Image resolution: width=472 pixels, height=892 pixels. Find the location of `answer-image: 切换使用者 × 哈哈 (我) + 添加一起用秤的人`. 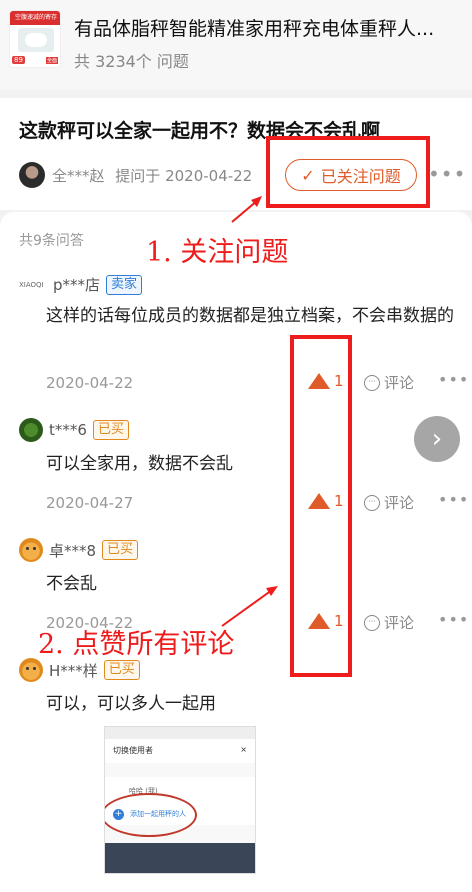

answer-image: 切换使用者 × 哈哈 (我) + 添加一起用秤的人 is located at coordinates (180, 800).